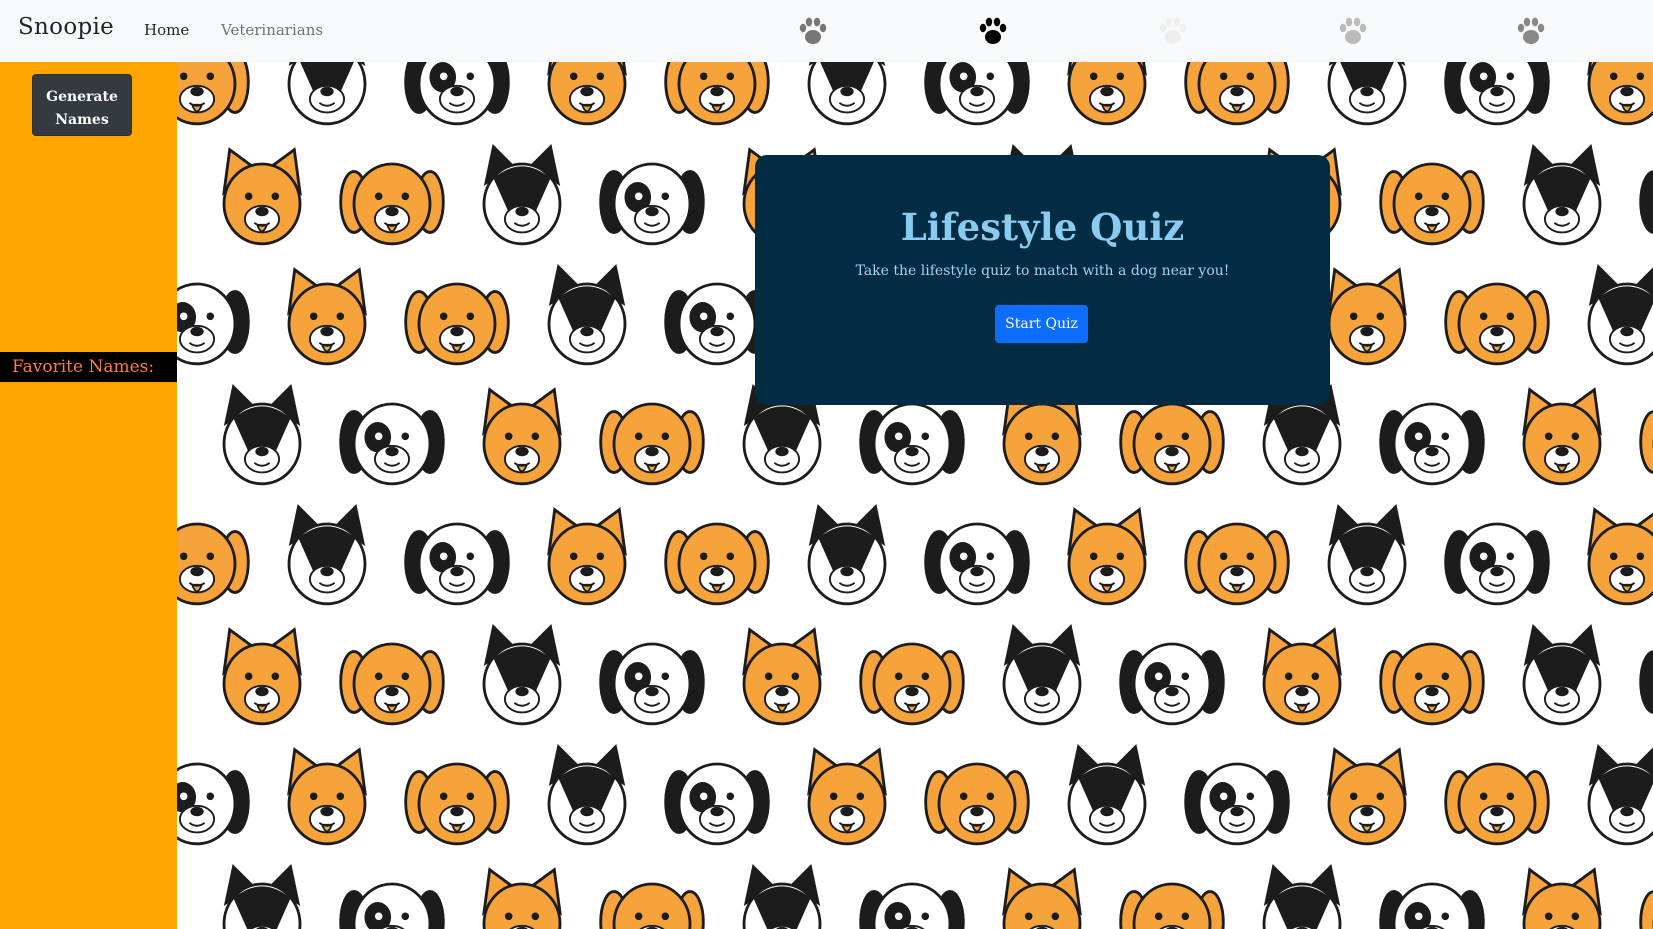 This screenshot has height=929, width=1653. I want to click on nav-link-home: Home, so click(166, 30).